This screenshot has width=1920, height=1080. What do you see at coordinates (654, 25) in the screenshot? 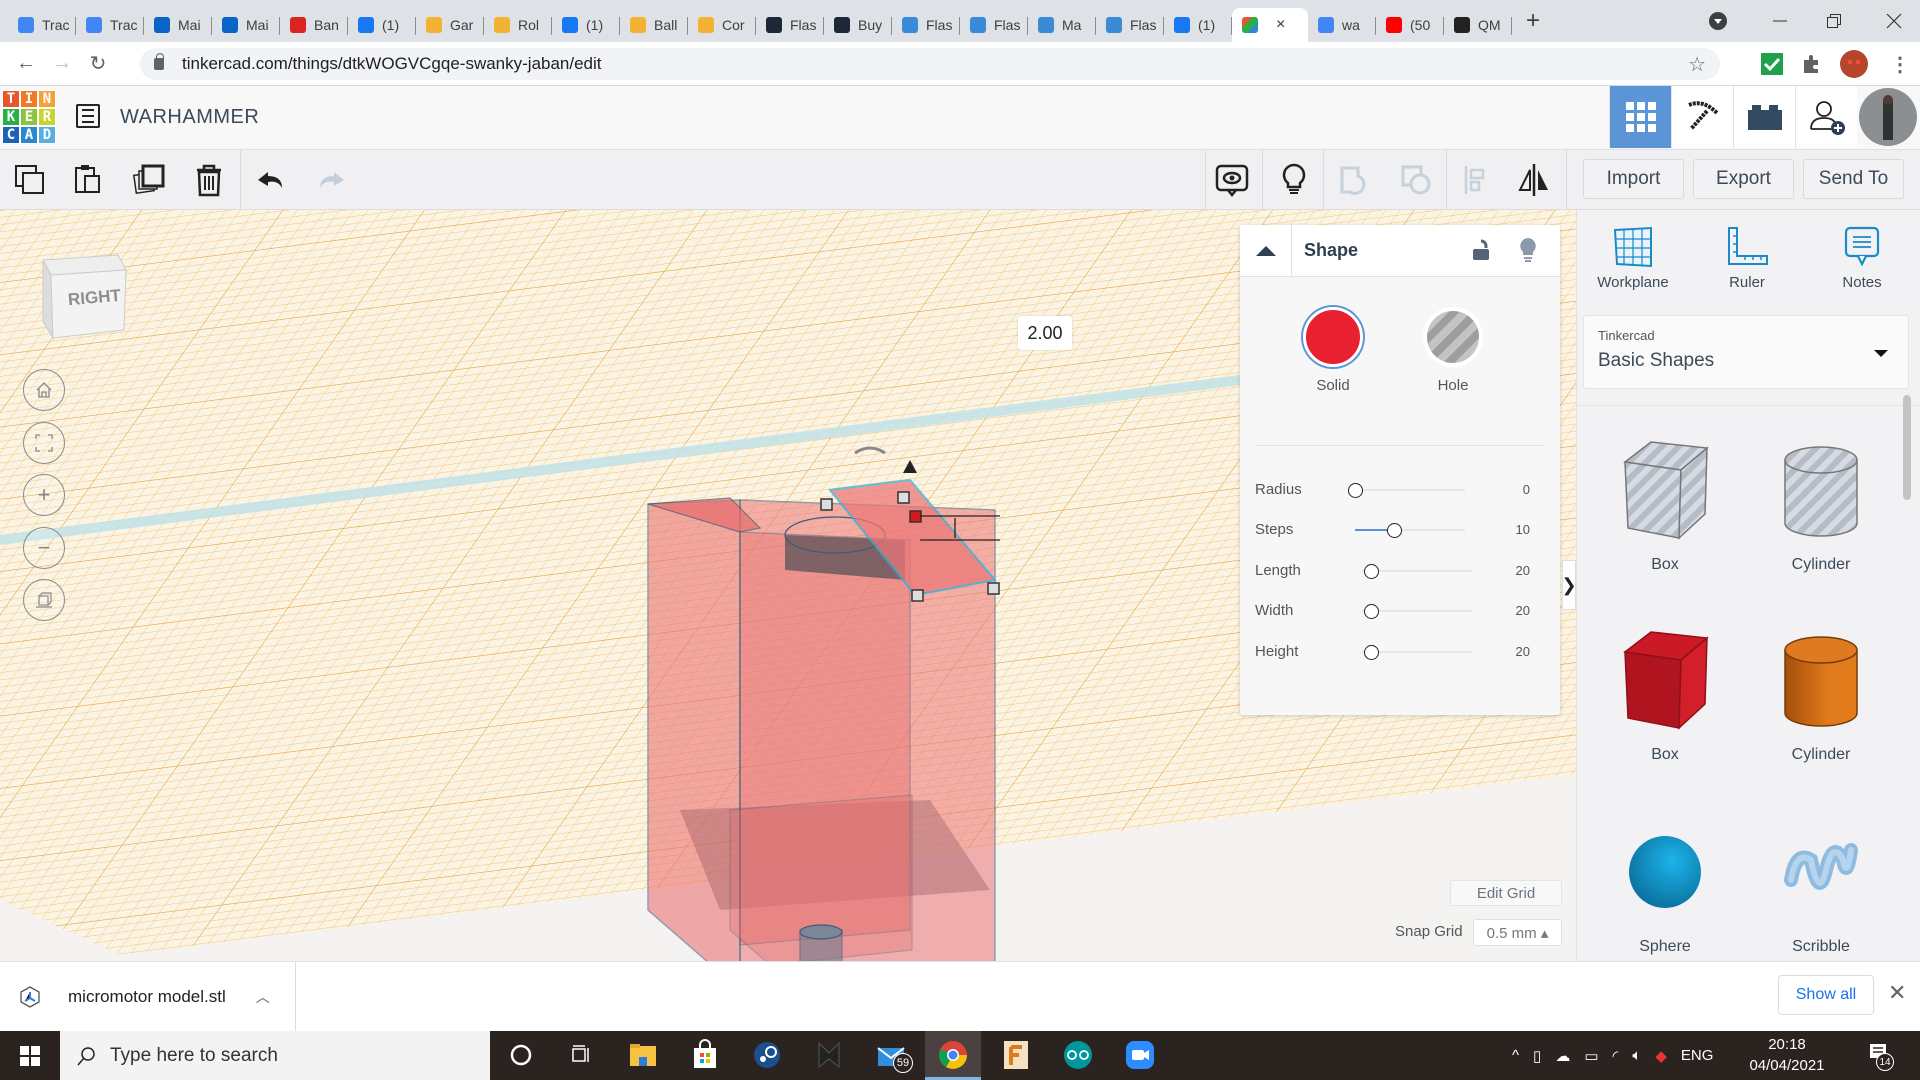
I see `browser-tab: Ball` at bounding box center [654, 25].